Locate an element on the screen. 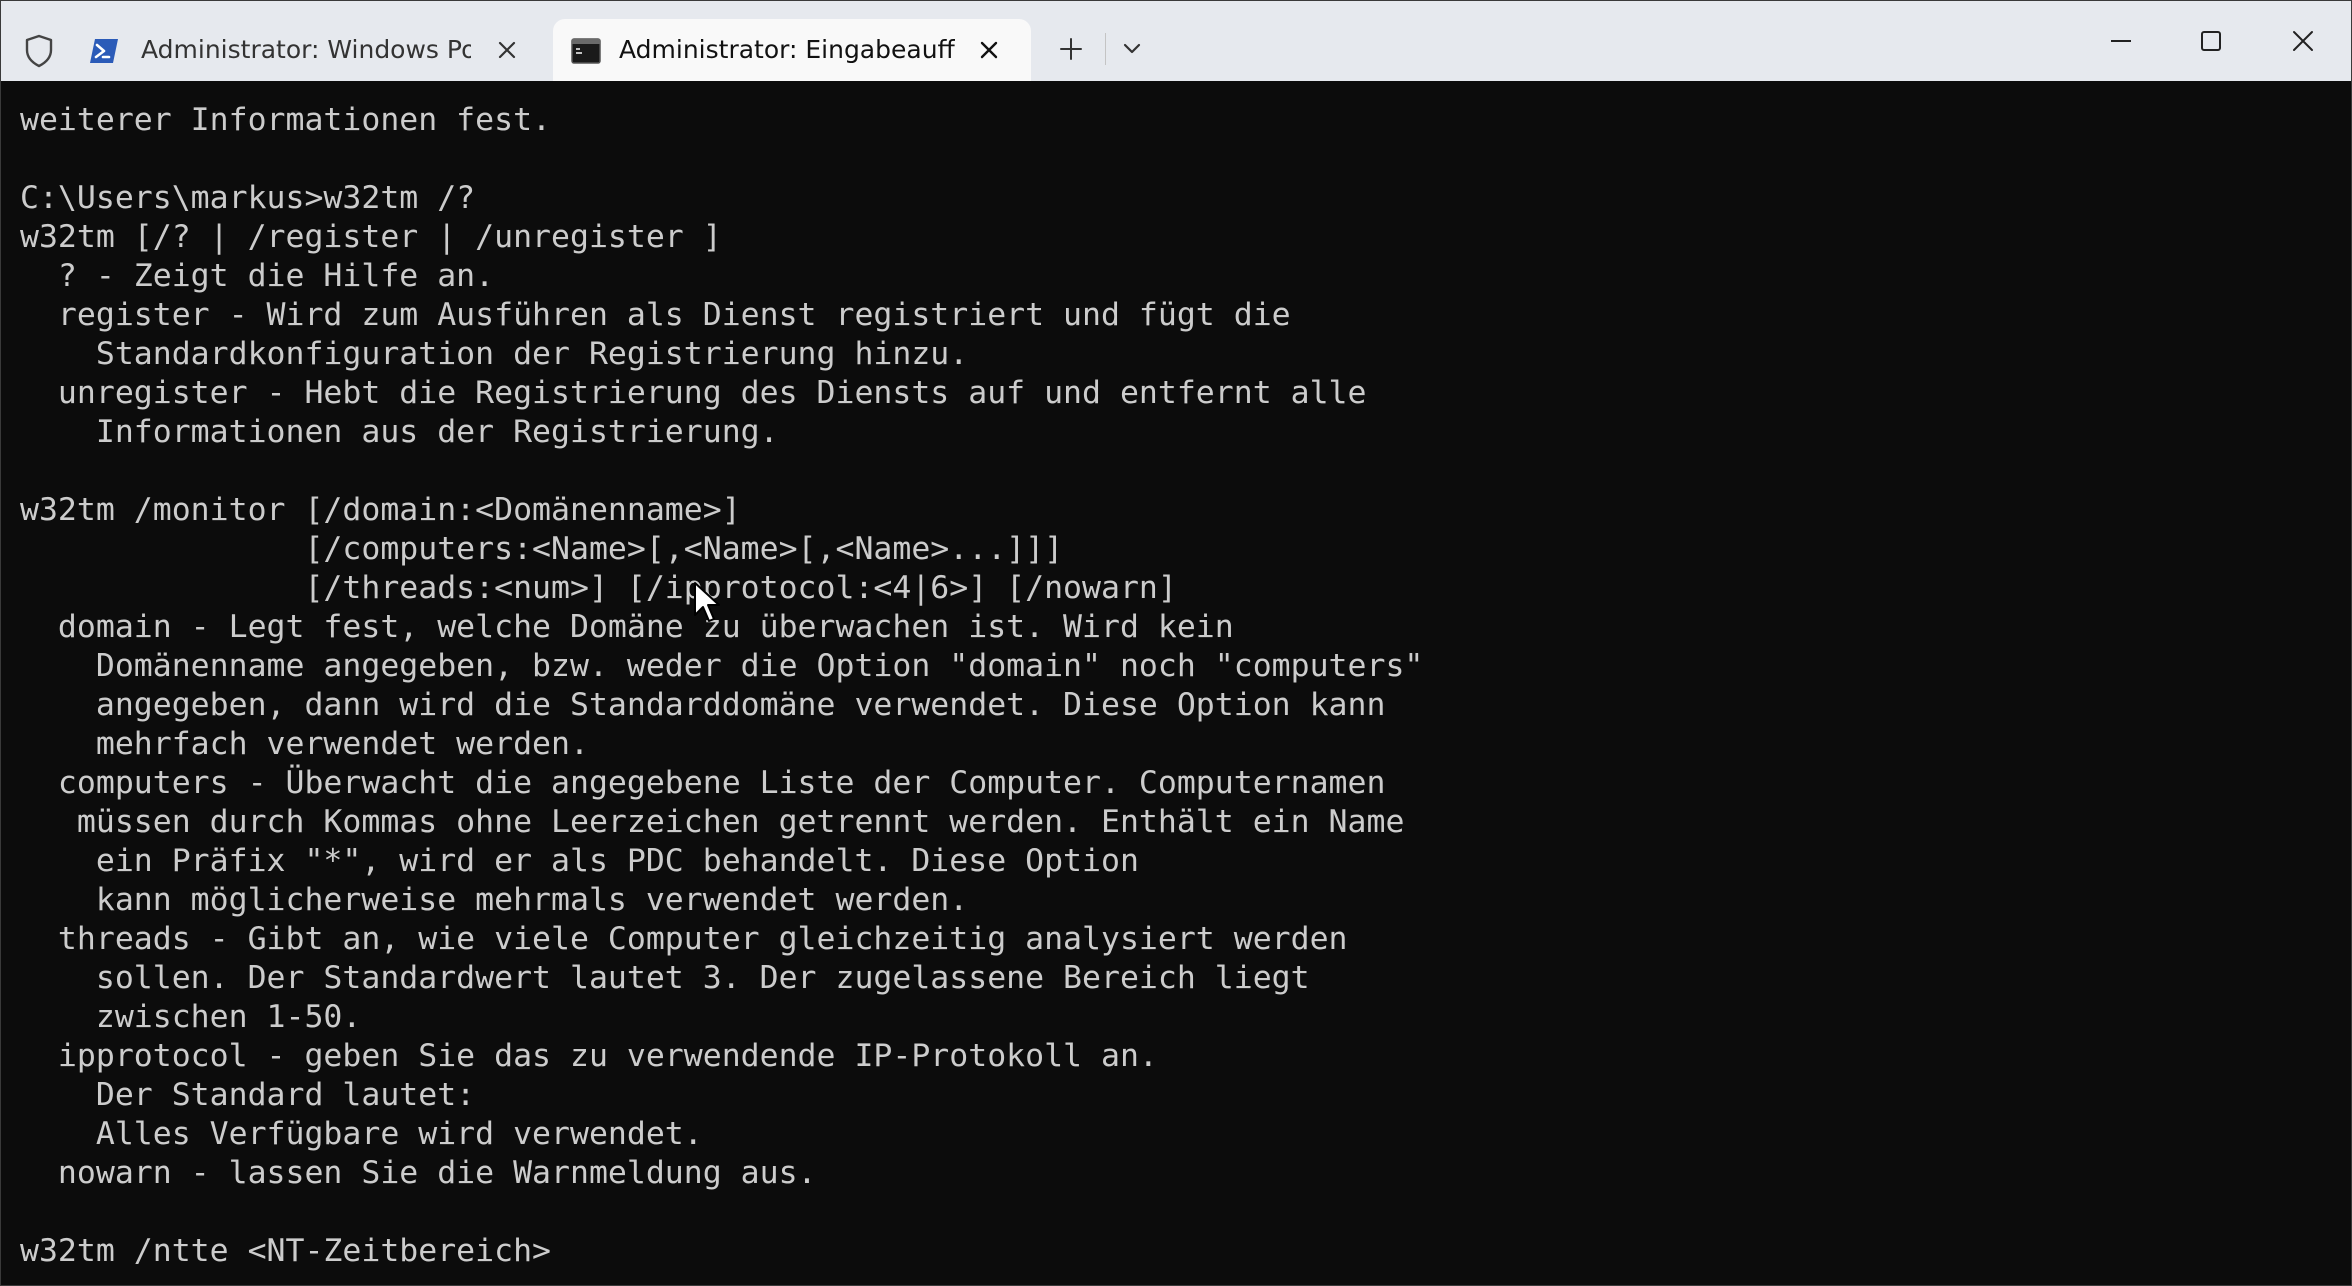  tab-title: Administrator: Windows PowerShell is located at coordinates (306, 49).